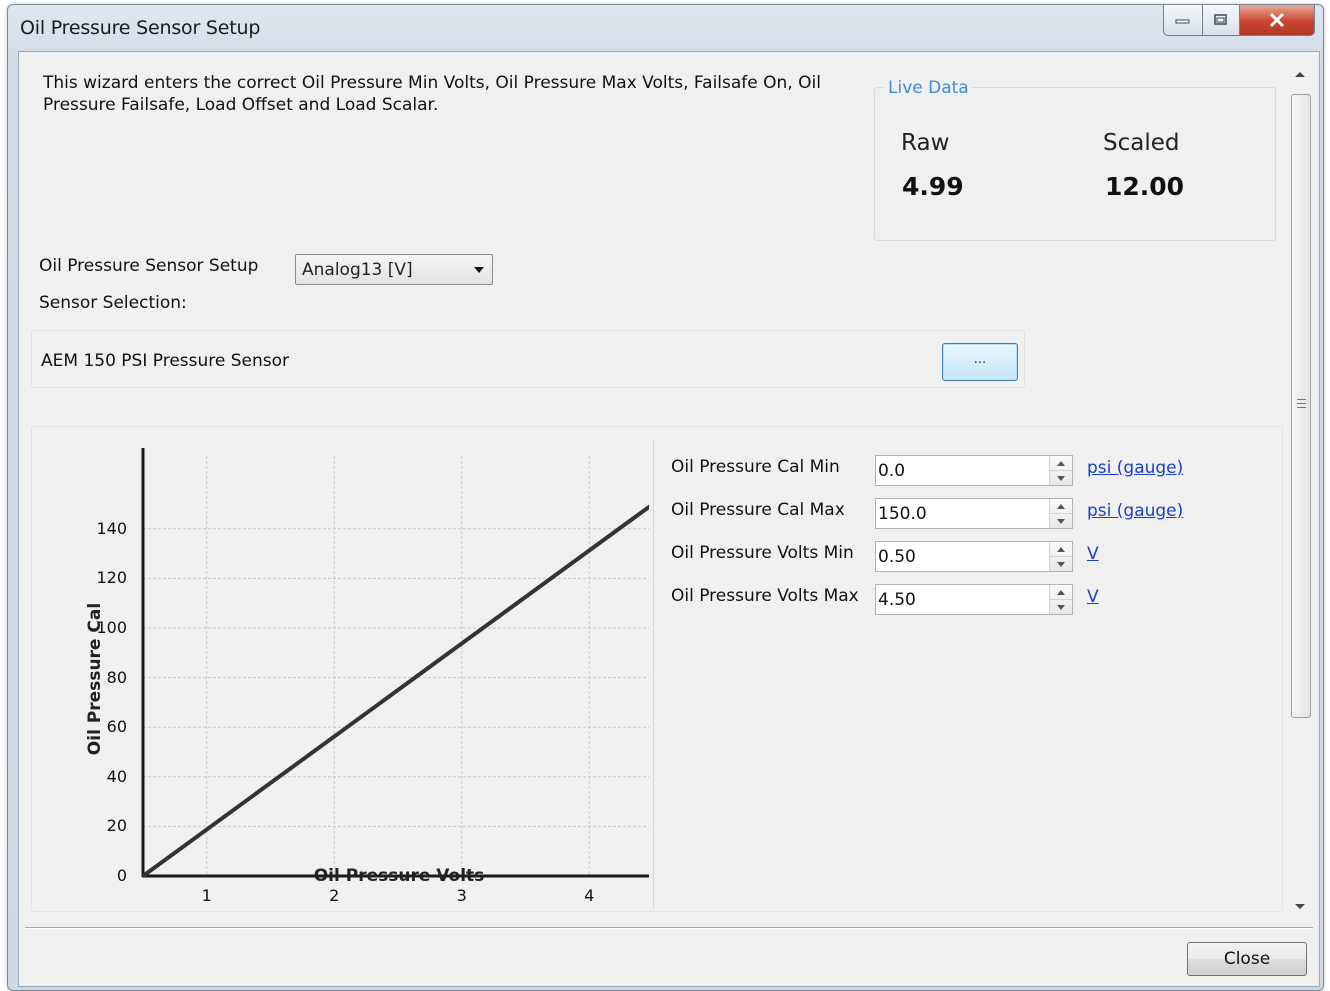  I want to click on cal-max-stepper, so click(1060, 513).